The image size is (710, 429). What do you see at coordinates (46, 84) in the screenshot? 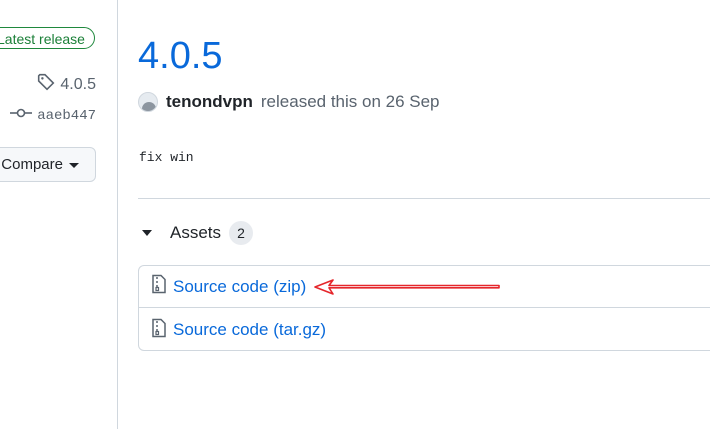
I see `tag-icon` at bounding box center [46, 84].